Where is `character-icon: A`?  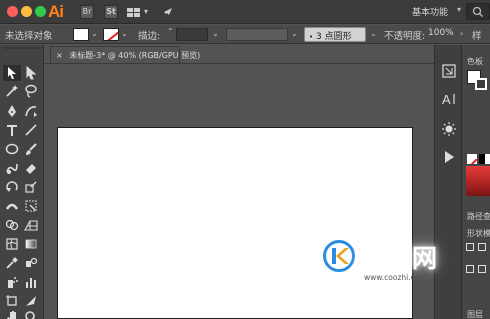
character-icon: A is located at coordinates (448, 99).